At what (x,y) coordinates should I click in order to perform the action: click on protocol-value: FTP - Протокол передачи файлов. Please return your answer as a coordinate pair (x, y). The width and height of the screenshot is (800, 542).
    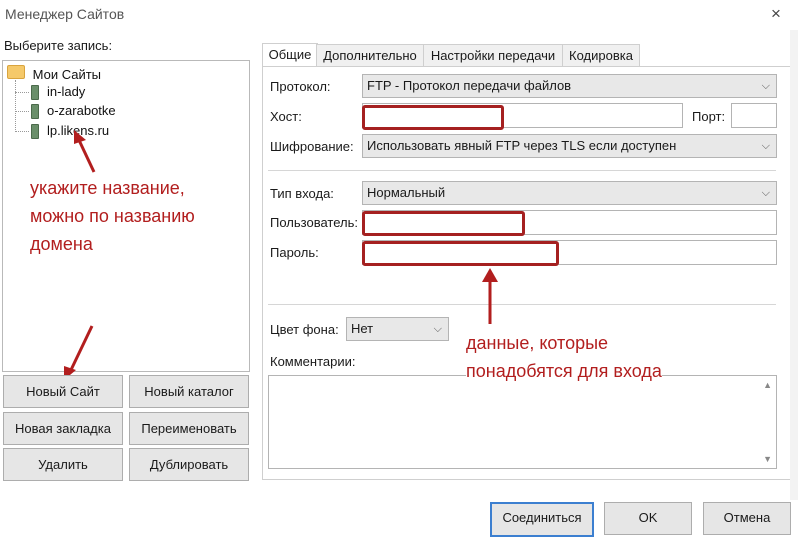
    Looking at the image, I should click on (469, 85).